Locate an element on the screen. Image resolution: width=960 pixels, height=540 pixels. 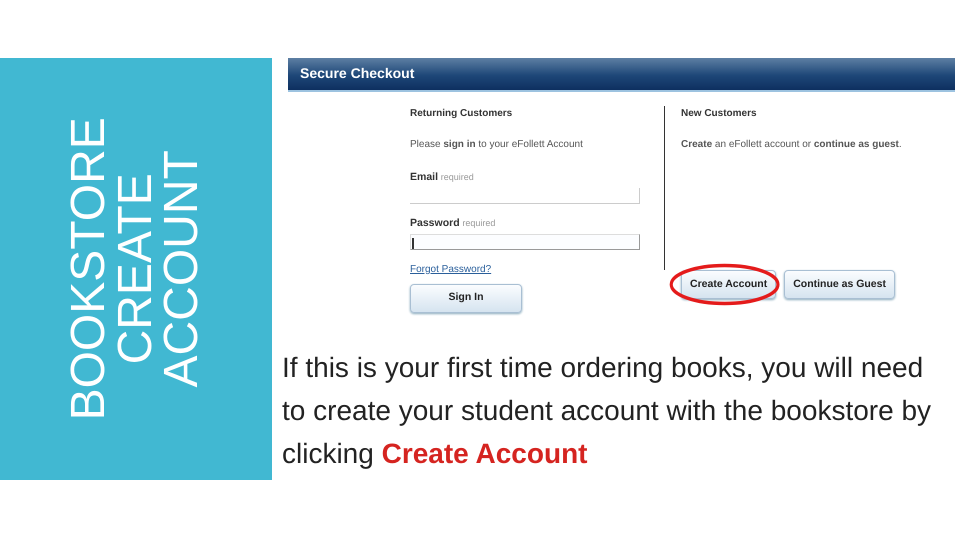
intro-text: Create an eFollett account or continue as guest. is located at coordinates (792, 145).